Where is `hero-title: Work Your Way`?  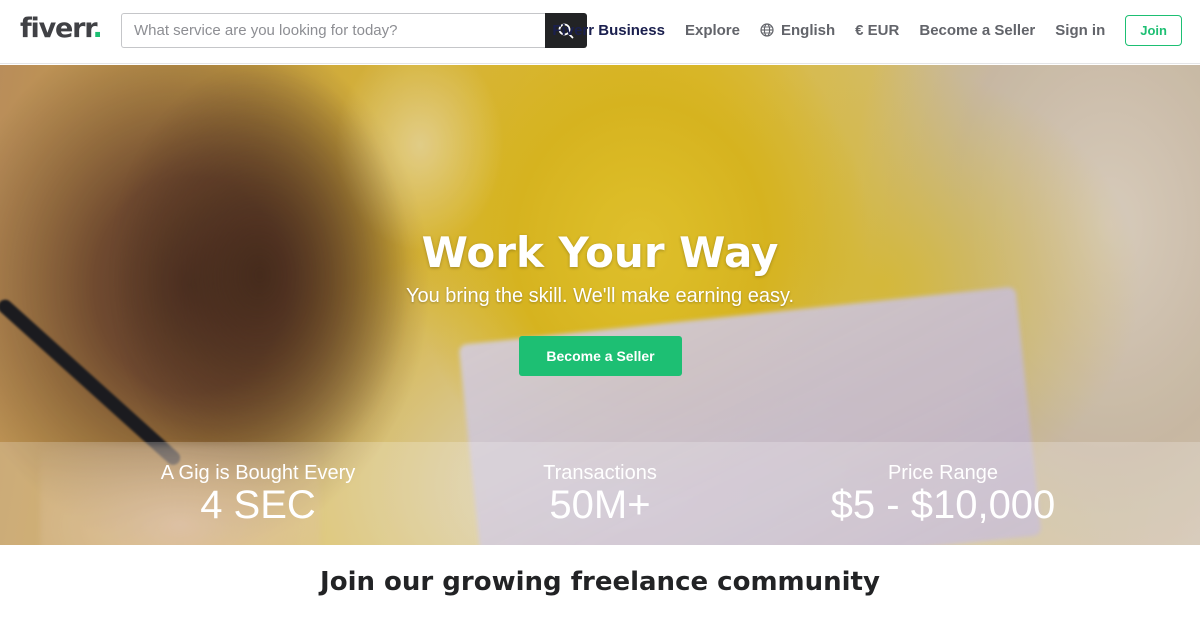 hero-title: Work Your Way is located at coordinates (600, 252).